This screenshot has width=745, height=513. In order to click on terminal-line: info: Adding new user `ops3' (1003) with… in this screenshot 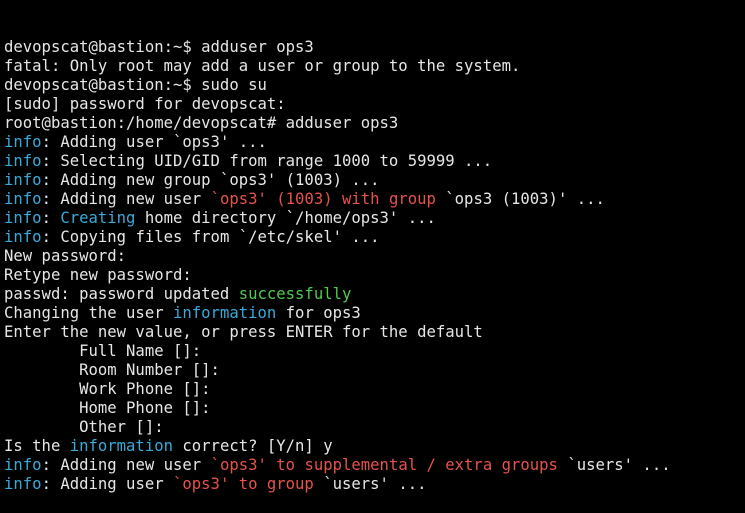, I will do `click(374, 199)`.